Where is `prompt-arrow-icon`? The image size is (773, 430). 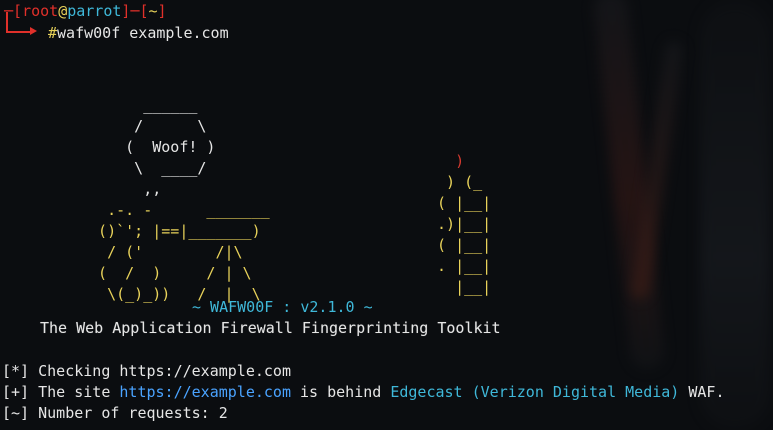 prompt-arrow-icon is located at coordinates (33, 31).